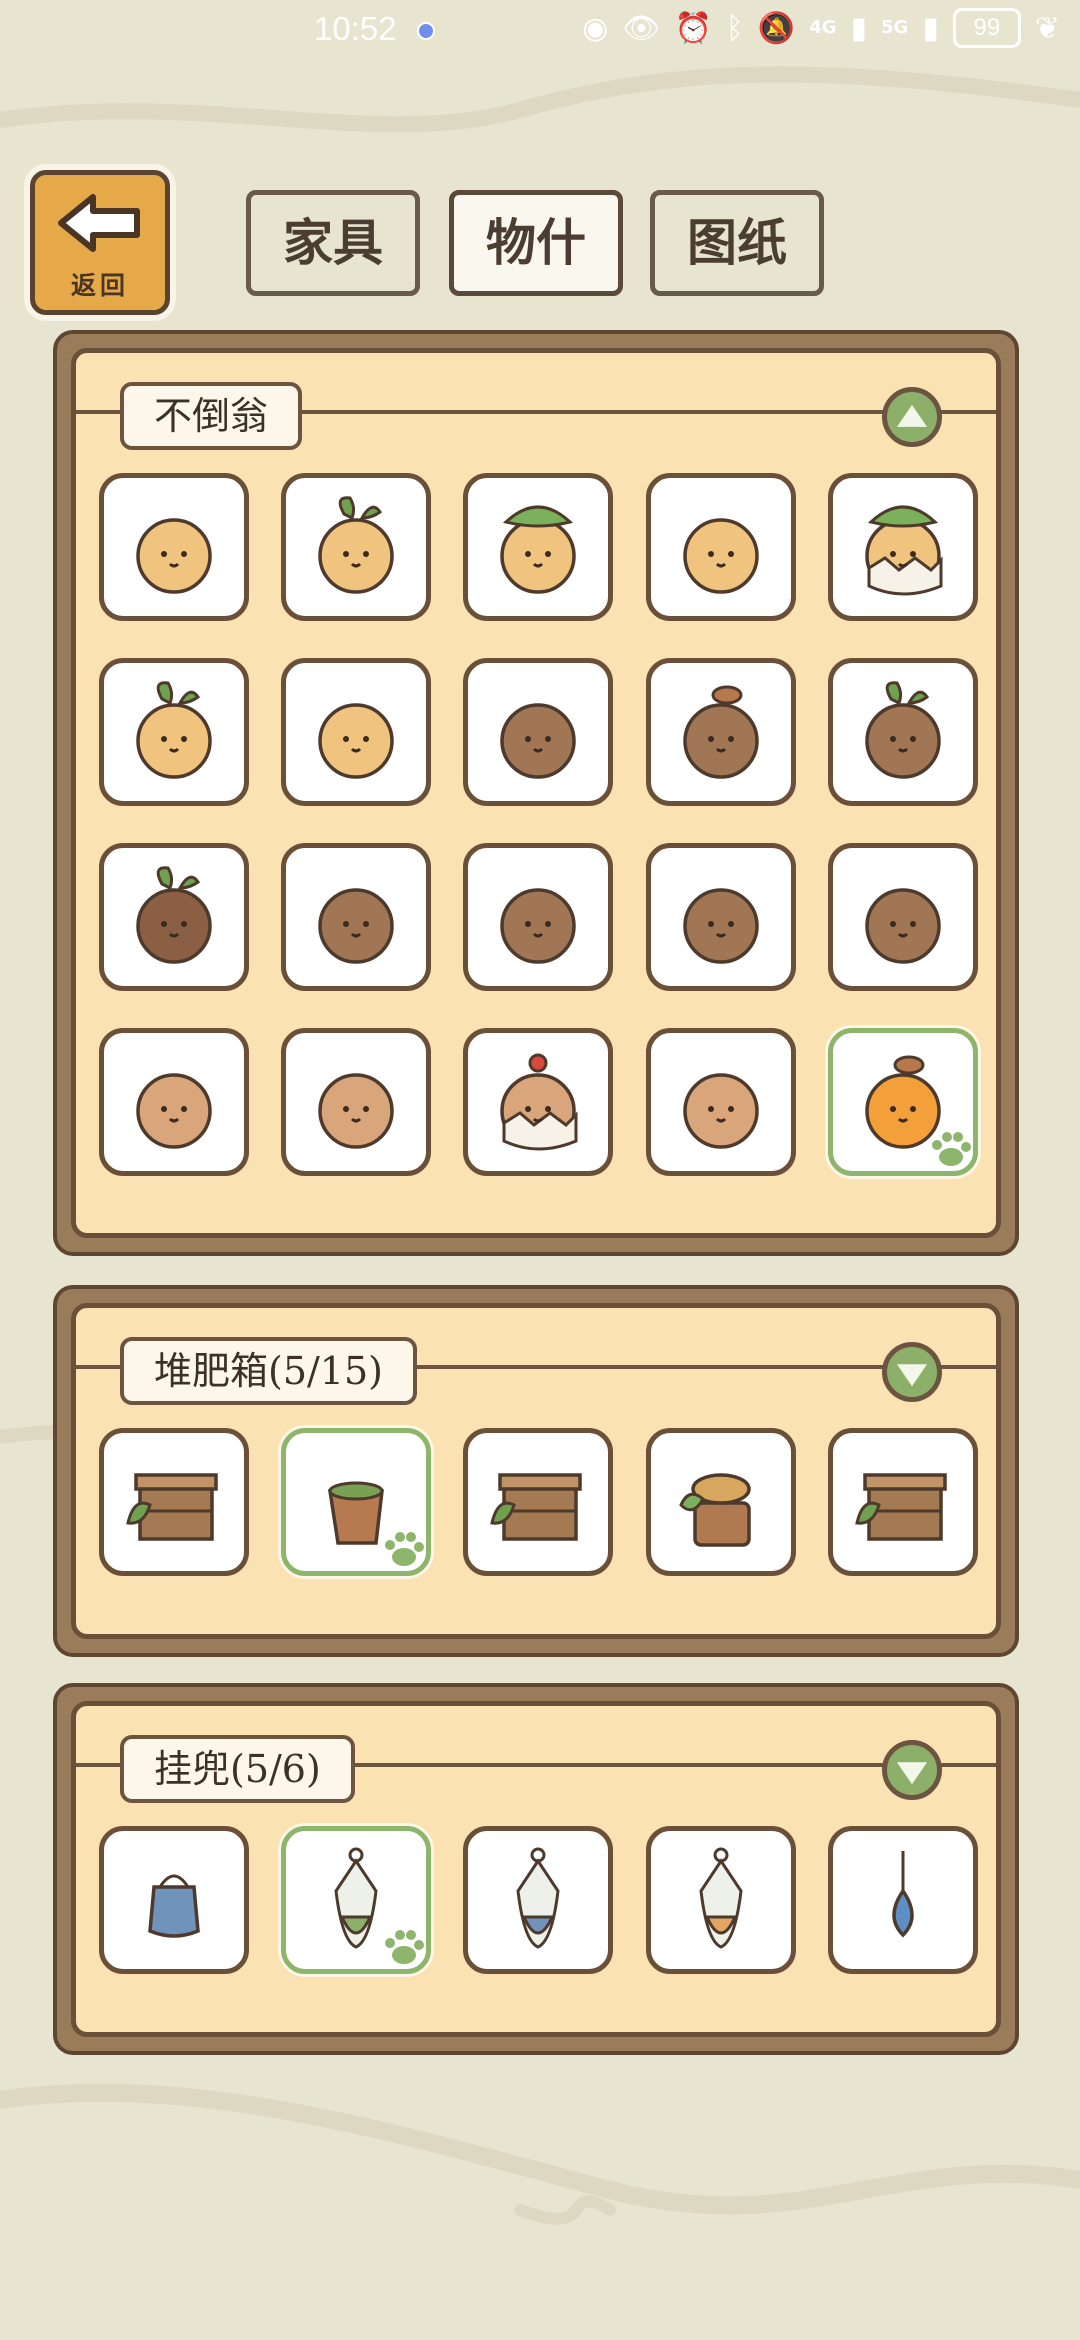  I want to click on item-slot-yellow-tumbler-glasses, so click(721, 547).